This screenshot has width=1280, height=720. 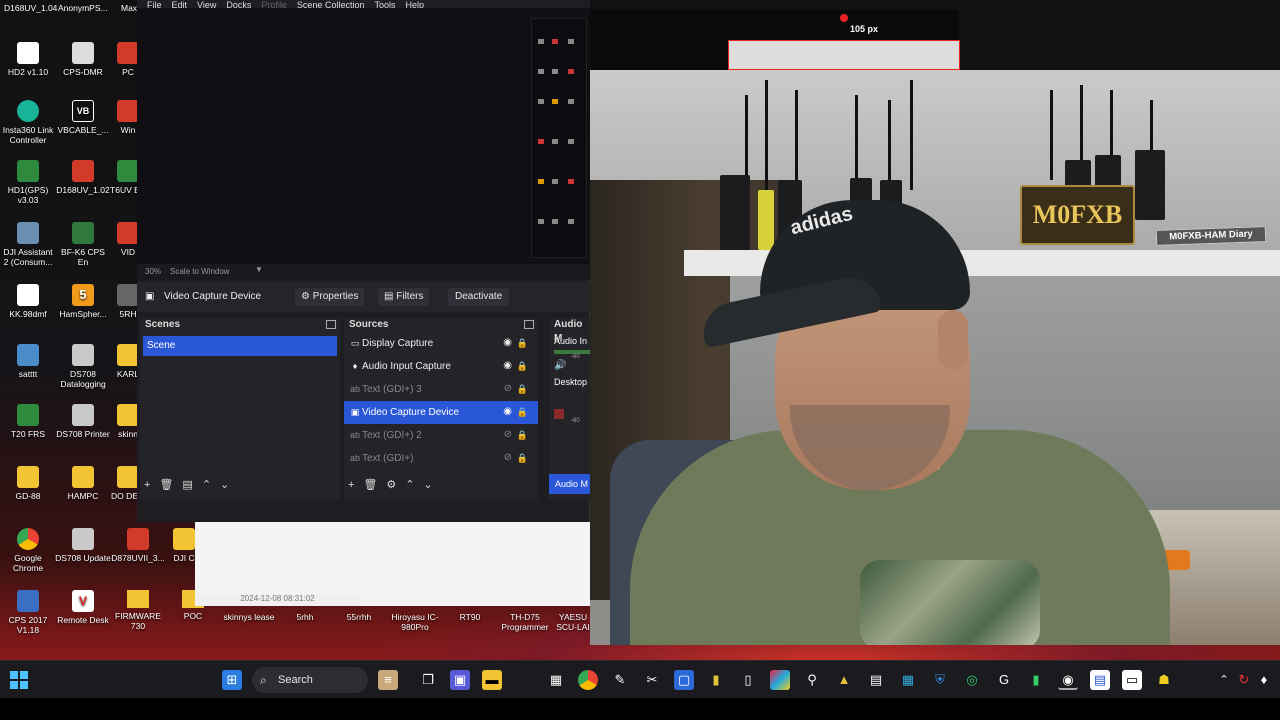 What do you see at coordinates (331, 4) in the screenshot?
I see `menu-scene-collection: Scene Collection` at bounding box center [331, 4].